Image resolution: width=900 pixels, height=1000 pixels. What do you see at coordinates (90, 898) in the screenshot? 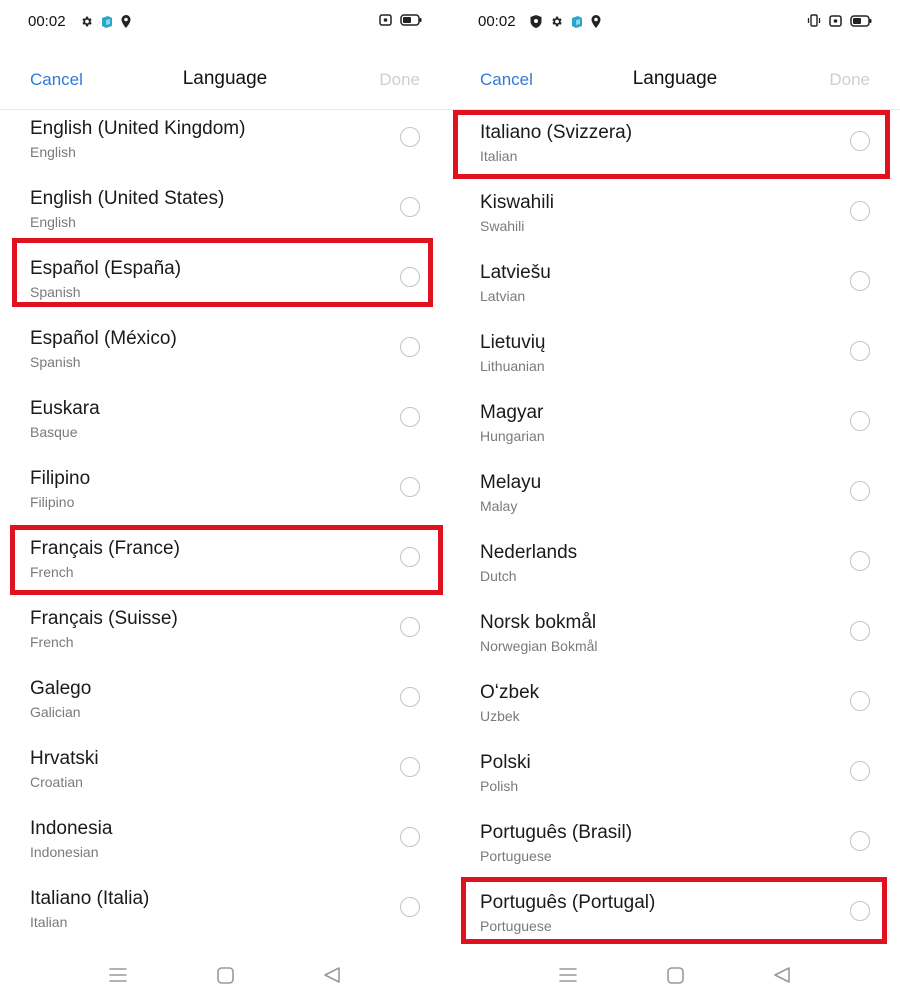
I see `language-name: Italiano (Italia)` at bounding box center [90, 898].